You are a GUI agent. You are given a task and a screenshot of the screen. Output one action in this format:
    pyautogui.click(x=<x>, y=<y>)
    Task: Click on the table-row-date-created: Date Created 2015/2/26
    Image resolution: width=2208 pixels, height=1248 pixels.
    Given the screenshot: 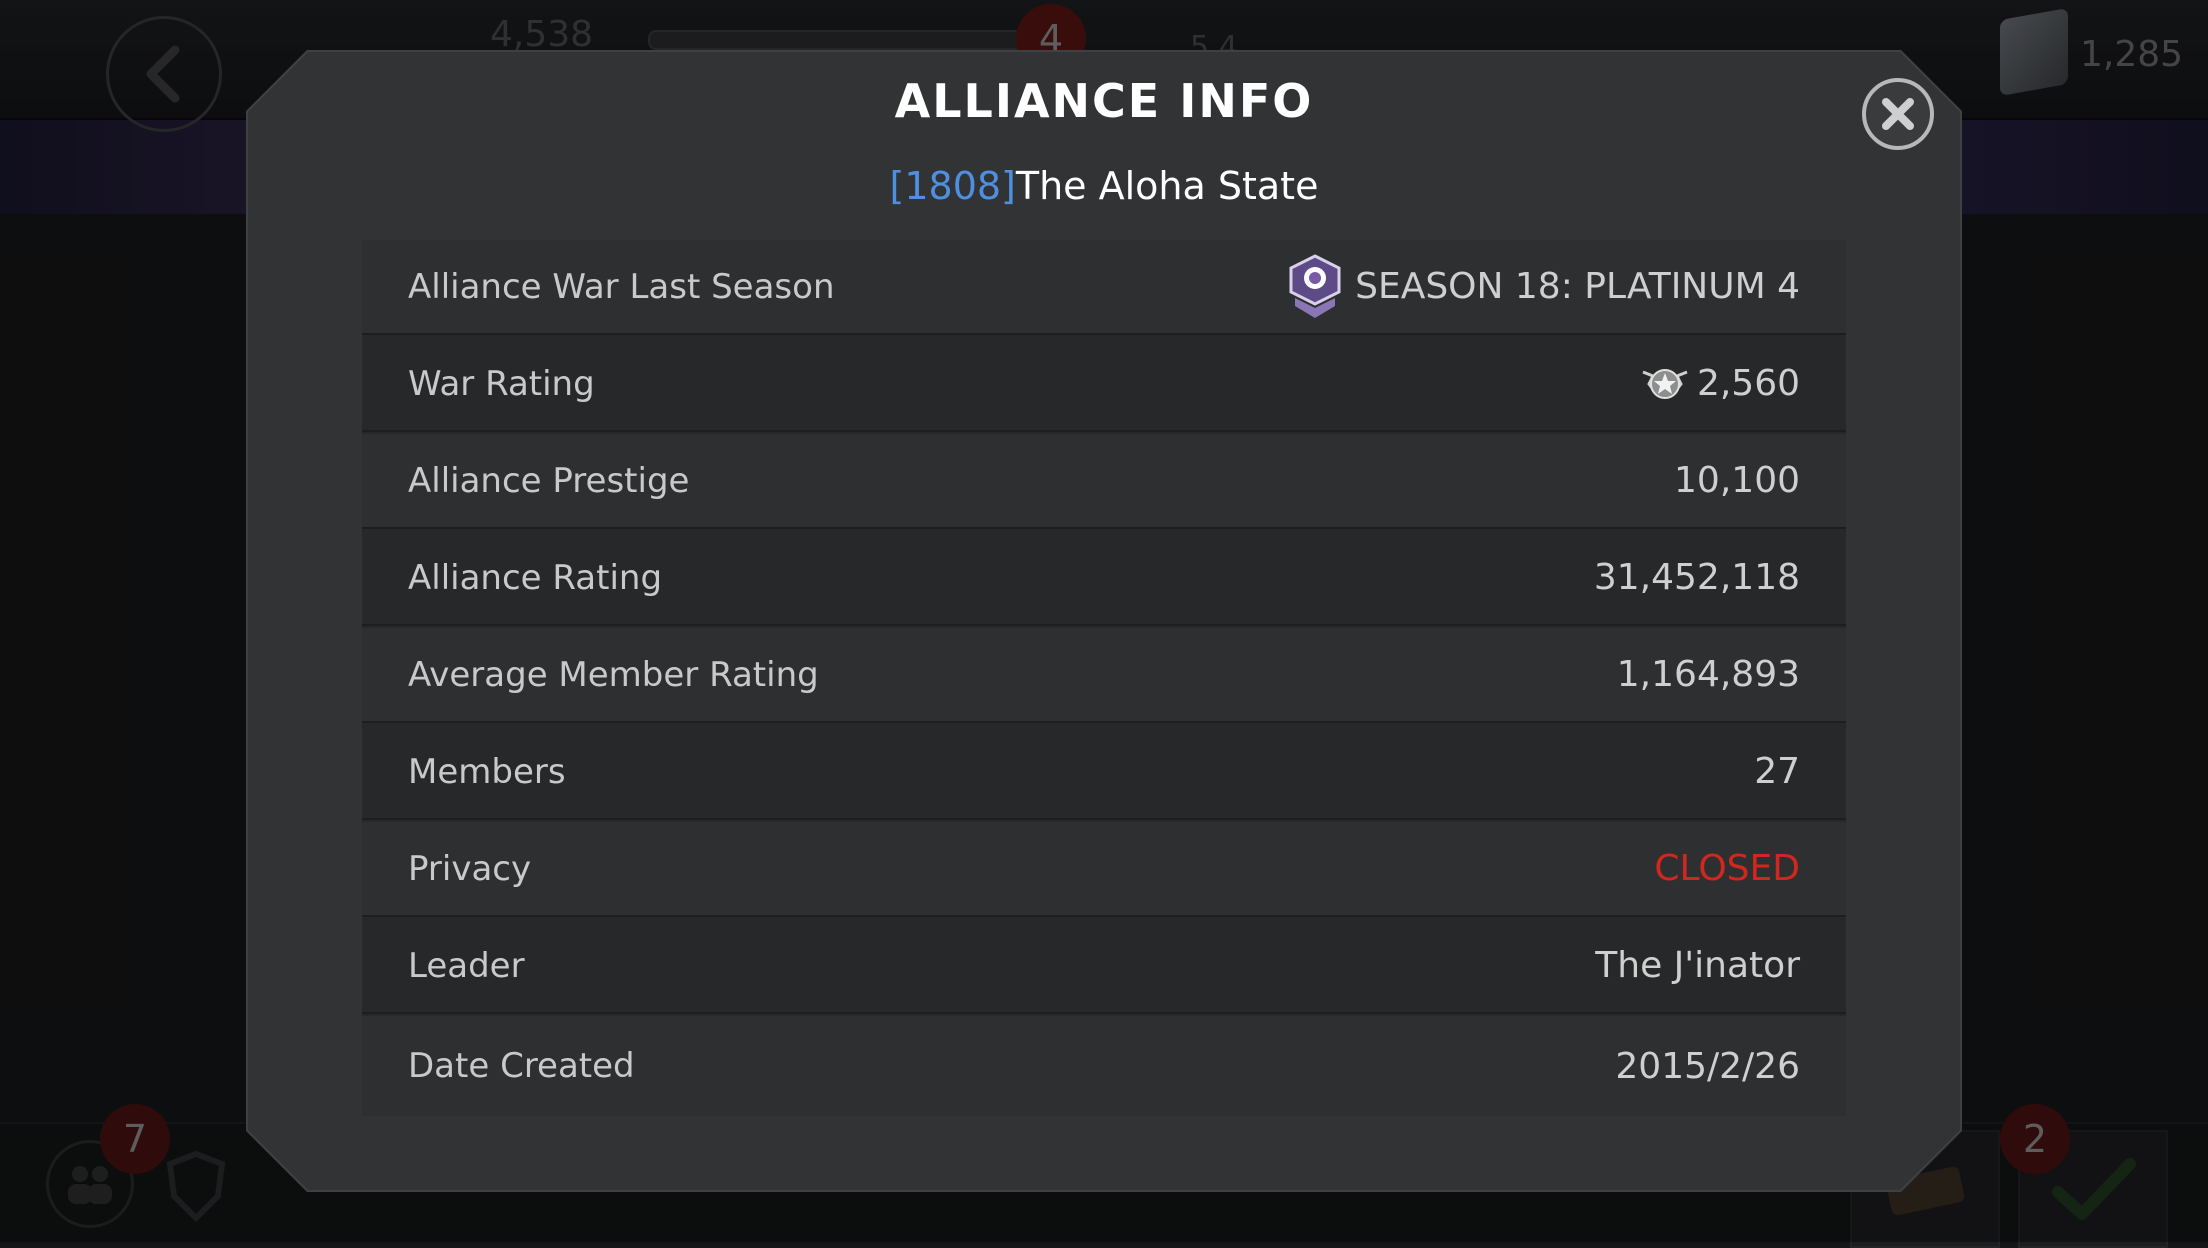 What is the action you would take?
    pyautogui.click(x=1104, y=1066)
    